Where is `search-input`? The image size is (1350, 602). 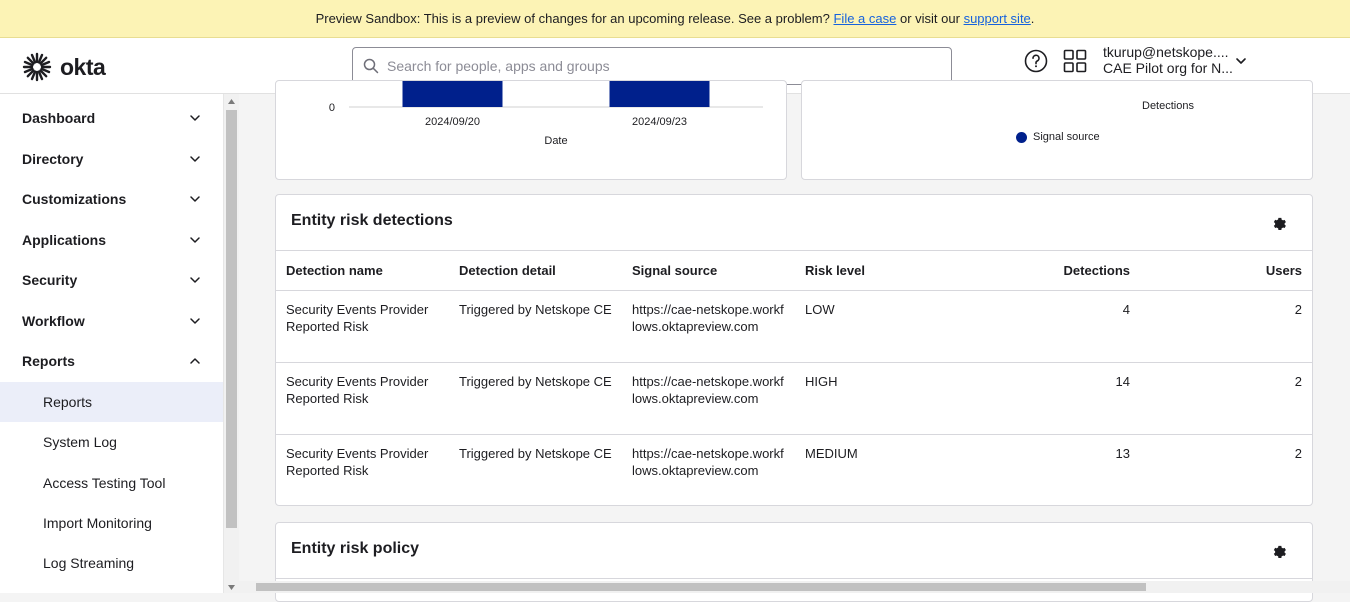
search-input is located at coordinates (657, 66).